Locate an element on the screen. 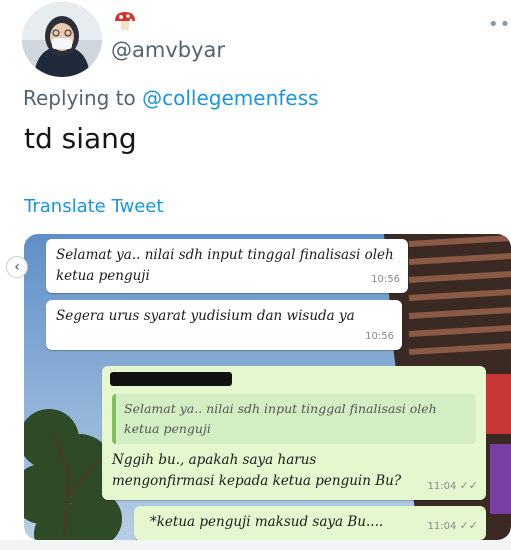  replying-to: Replying to @collegemenfess is located at coordinates (170, 98).